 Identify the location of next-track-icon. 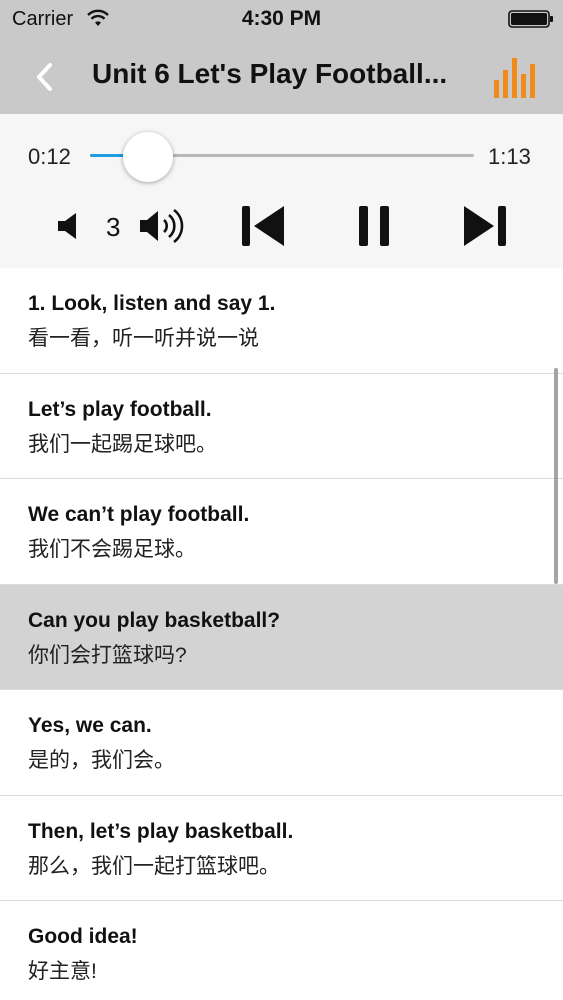
(485, 226).